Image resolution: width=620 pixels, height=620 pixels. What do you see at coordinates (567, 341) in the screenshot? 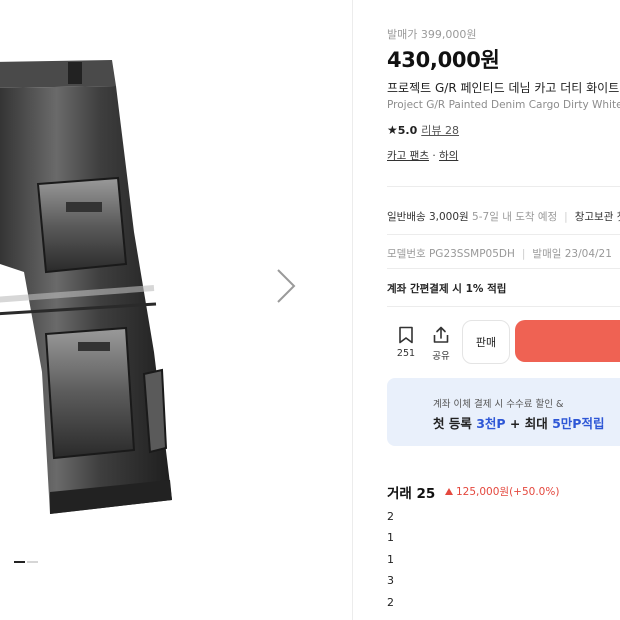
I see `buy-button` at bounding box center [567, 341].